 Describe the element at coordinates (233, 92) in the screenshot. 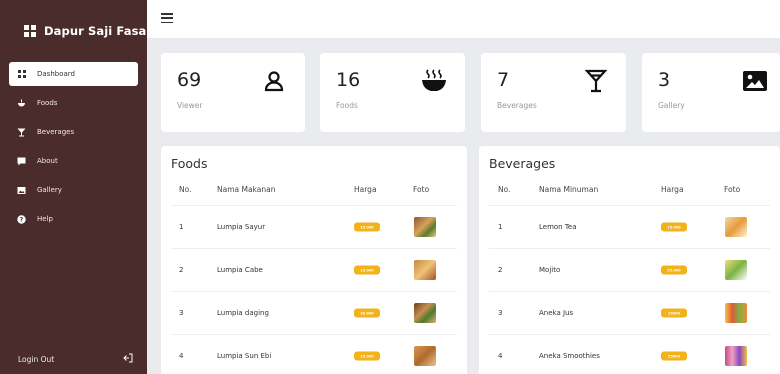

I see `stat-card-viewer: 69 Viewer` at that location.